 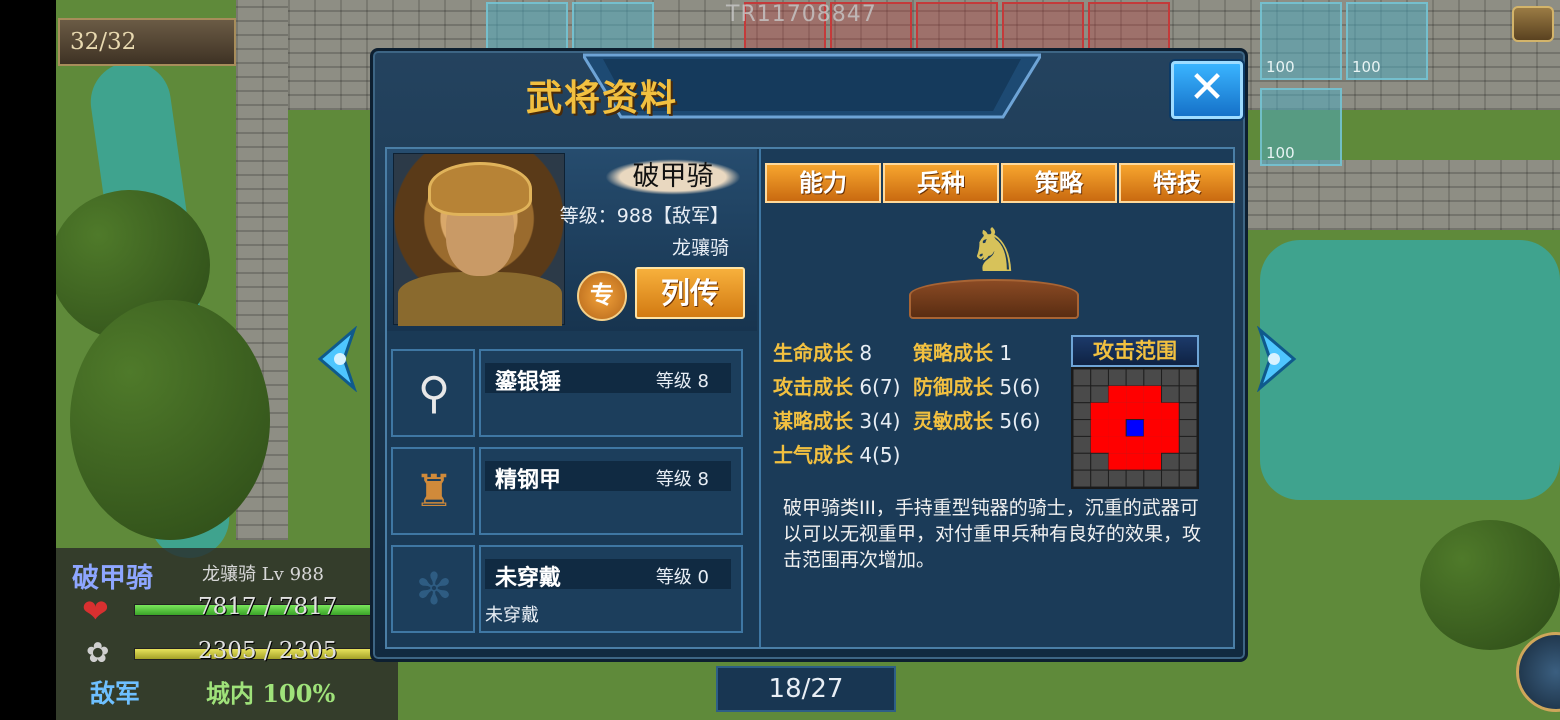 What do you see at coordinates (1533, 24) in the screenshot?
I see `system-menu-button` at bounding box center [1533, 24].